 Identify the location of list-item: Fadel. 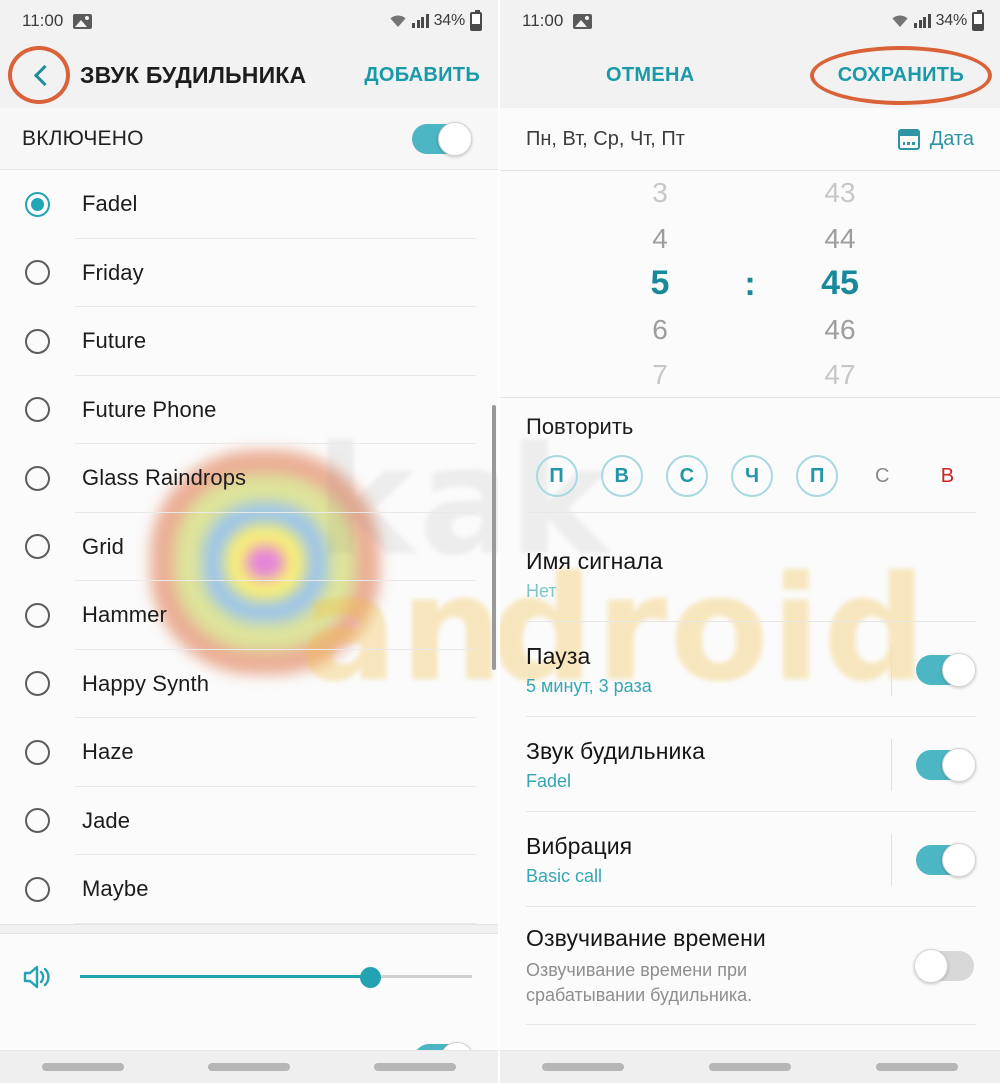
(249, 204).